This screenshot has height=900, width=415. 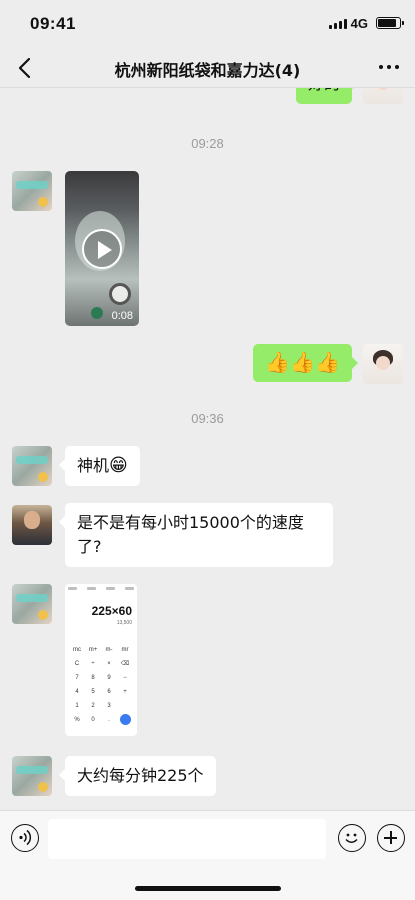 I want to click on message-bubble-in: 神机😁, so click(x=99, y=466).